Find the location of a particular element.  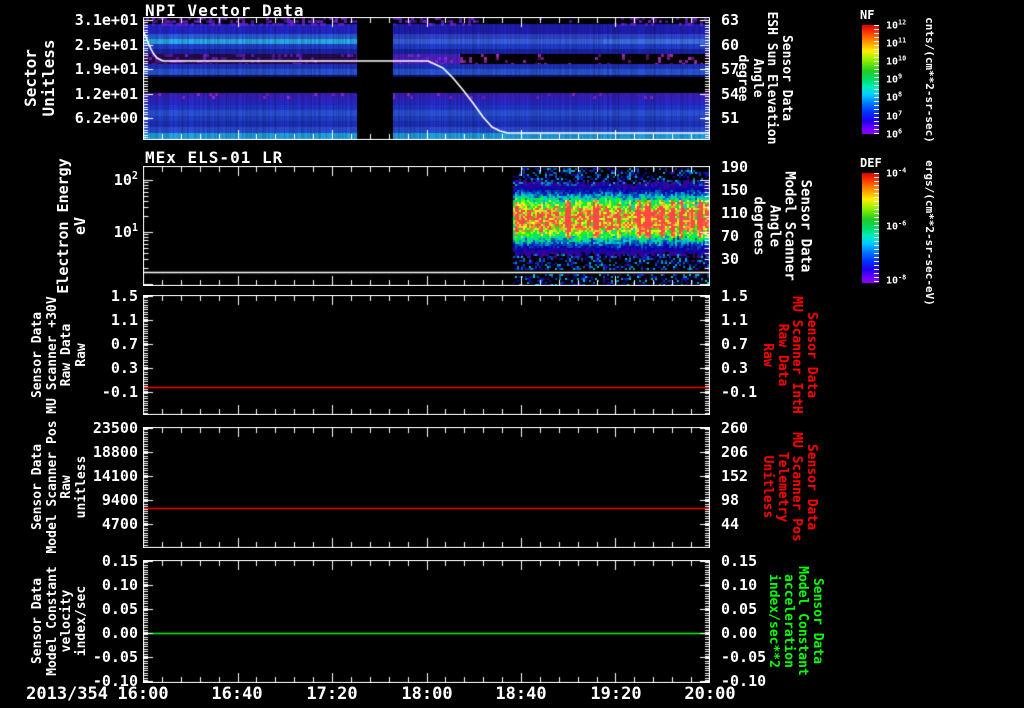

panel-model-scanner-pos is located at coordinates (426, 487).